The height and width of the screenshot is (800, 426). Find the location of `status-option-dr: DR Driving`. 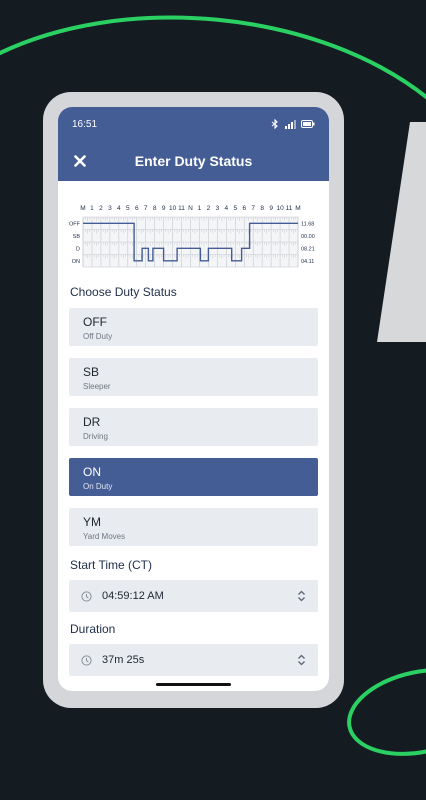

status-option-dr: DR Driving is located at coordinates (193, 427).